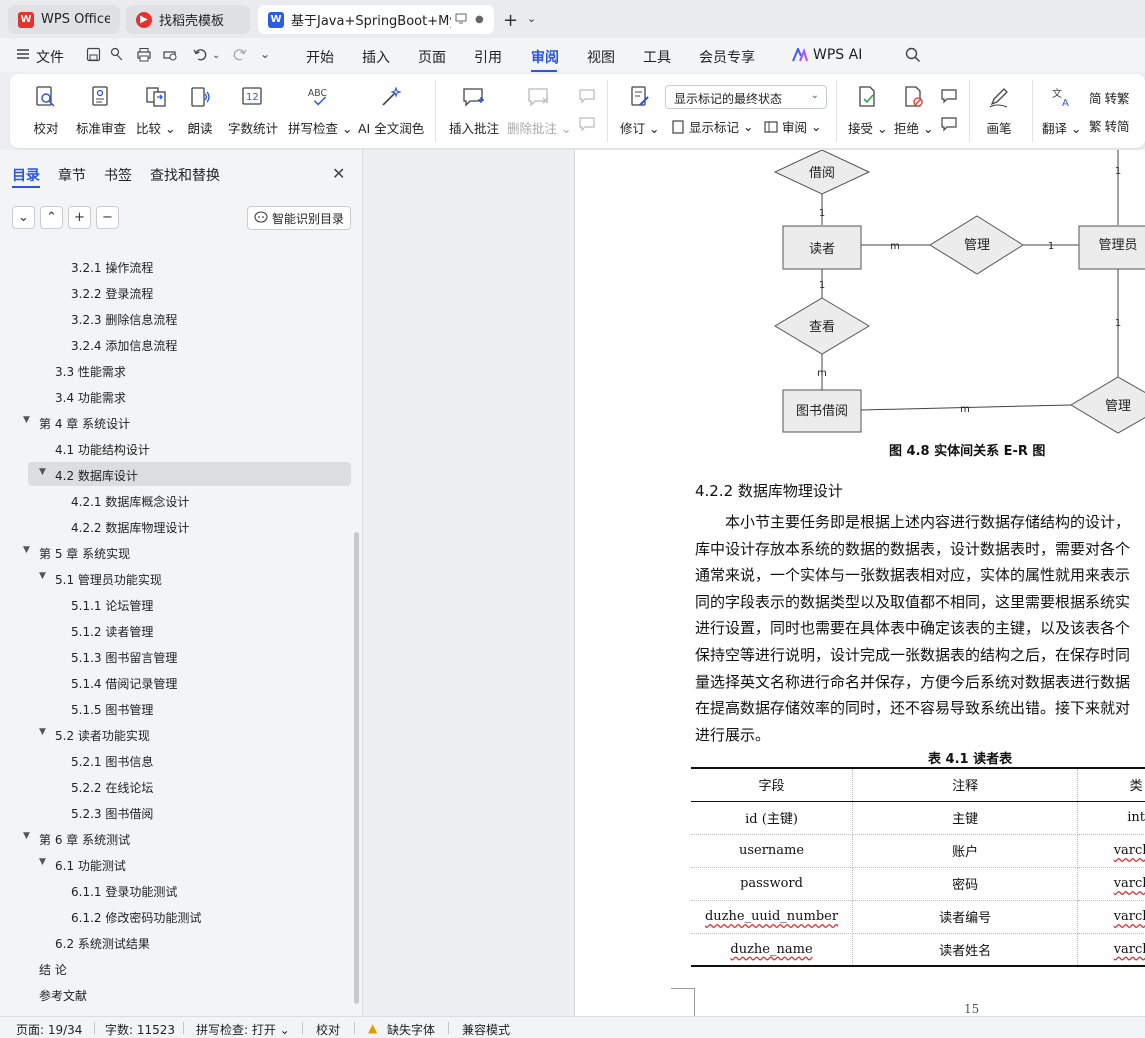  What do you see at coordinates (539, 110) in the screenshot?
I see `delete-comment-button: 删除批注 ⌄` at bounding box center [539, 110].